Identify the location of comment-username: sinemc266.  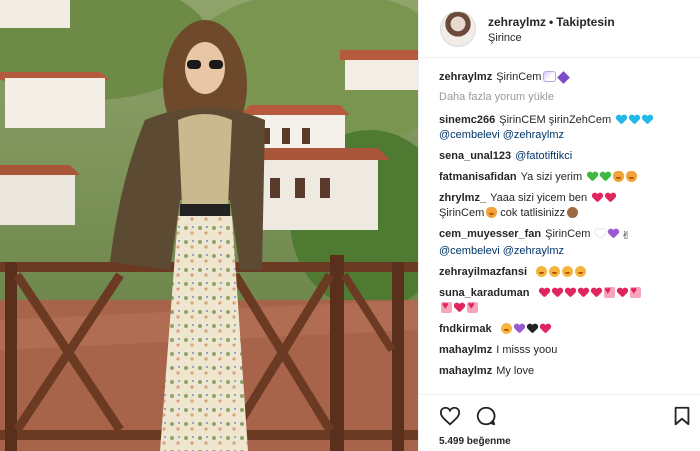
(467, 120).